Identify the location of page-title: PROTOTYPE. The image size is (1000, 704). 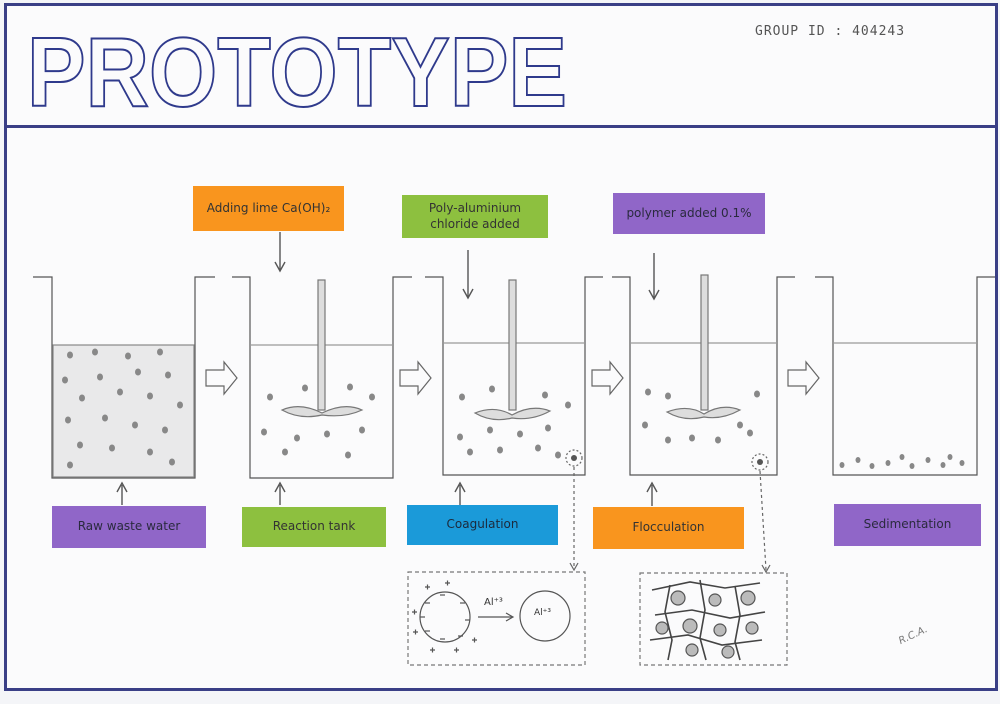
(301, 72).